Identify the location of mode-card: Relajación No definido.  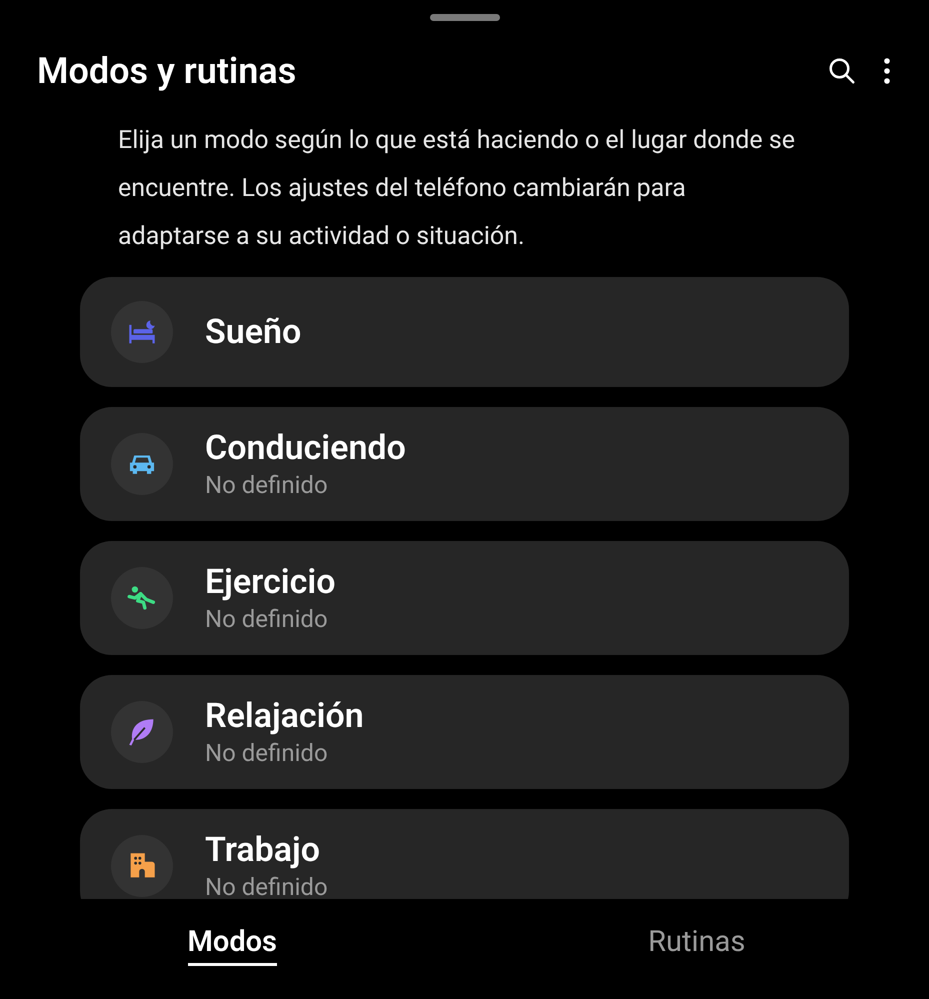
(464, 732).